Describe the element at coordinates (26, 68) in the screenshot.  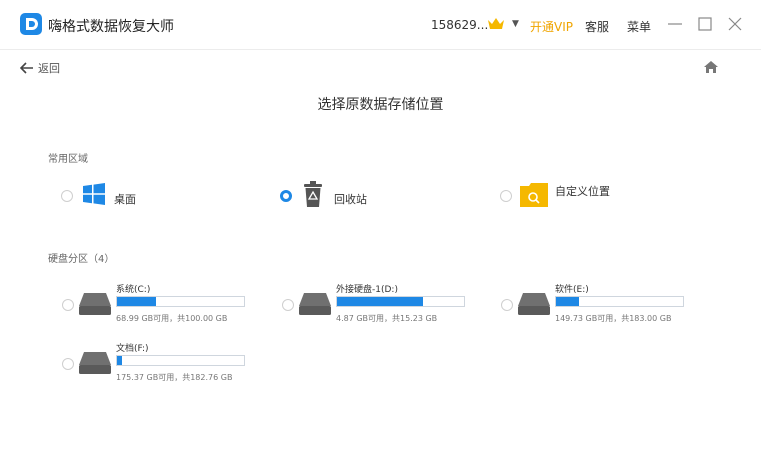
I see `arrow-left-icon` at that location.